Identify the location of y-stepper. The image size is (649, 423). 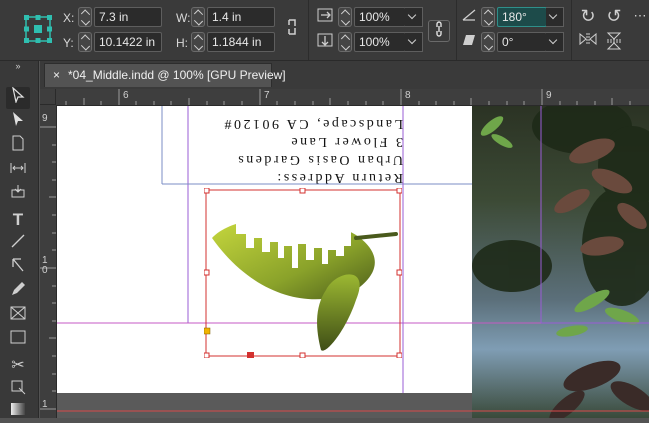
(85, 42).